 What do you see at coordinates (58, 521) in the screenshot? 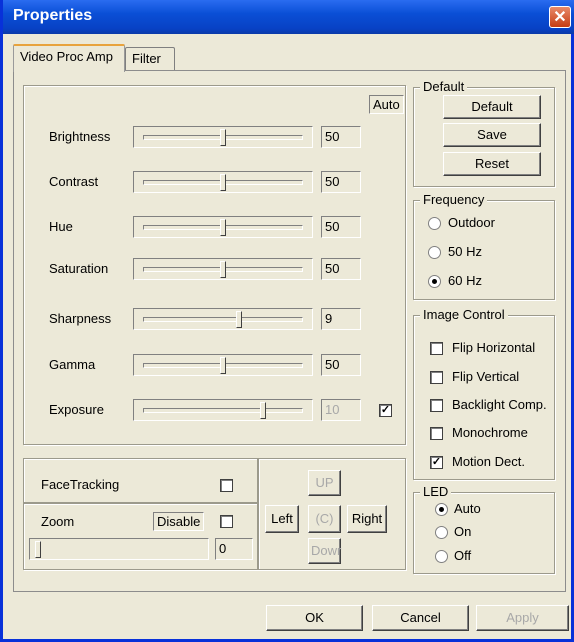
I see `zoom-label: Zoom` at bounding box center [58, 521].